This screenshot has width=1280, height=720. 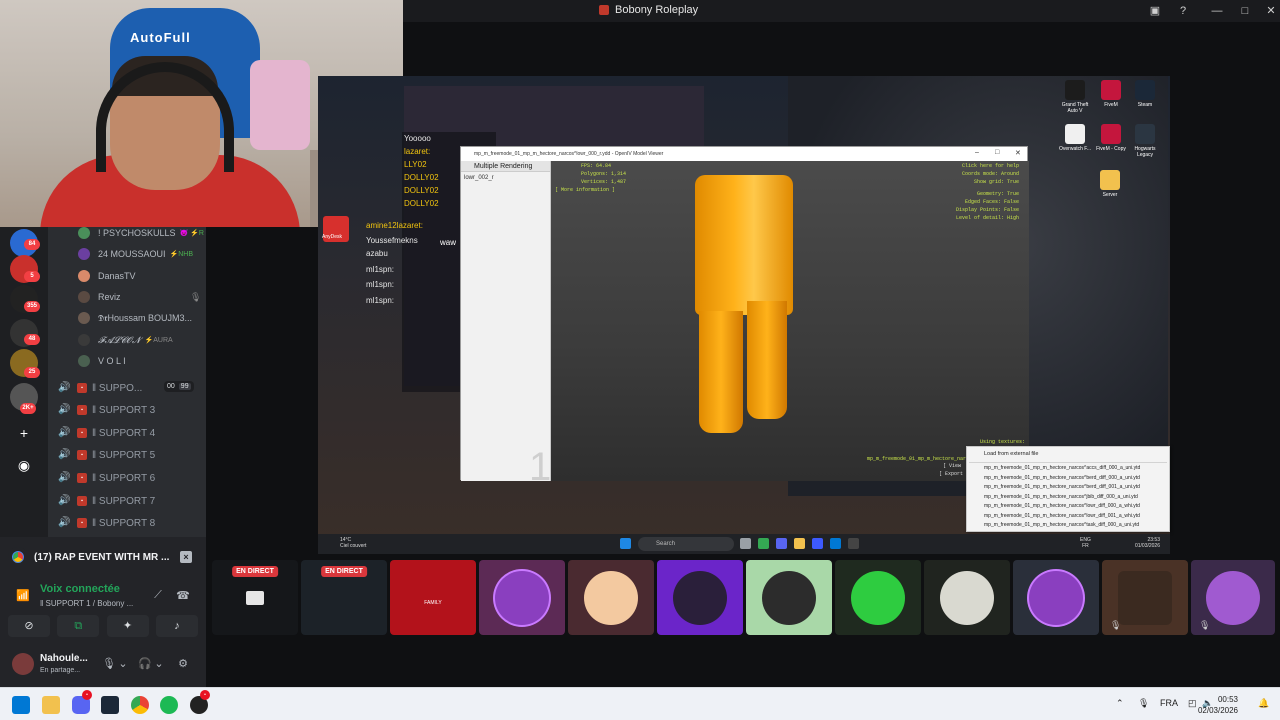 What do you see at coordinates (987, 218) in the screenshot?
I see `lod-selector: Level of detail: High` at bounding box center [987, 218].